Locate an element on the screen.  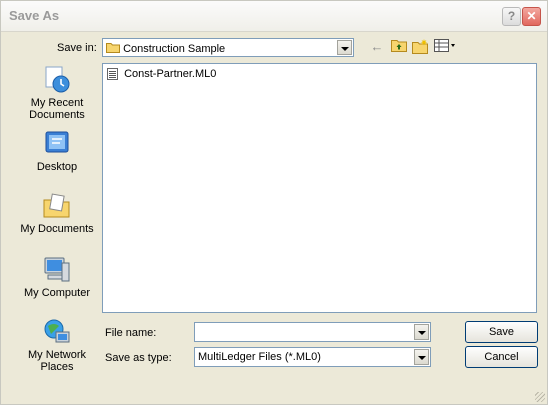
place-my-recent-documents: My Recent Documents is located at coordinates (57, 93).